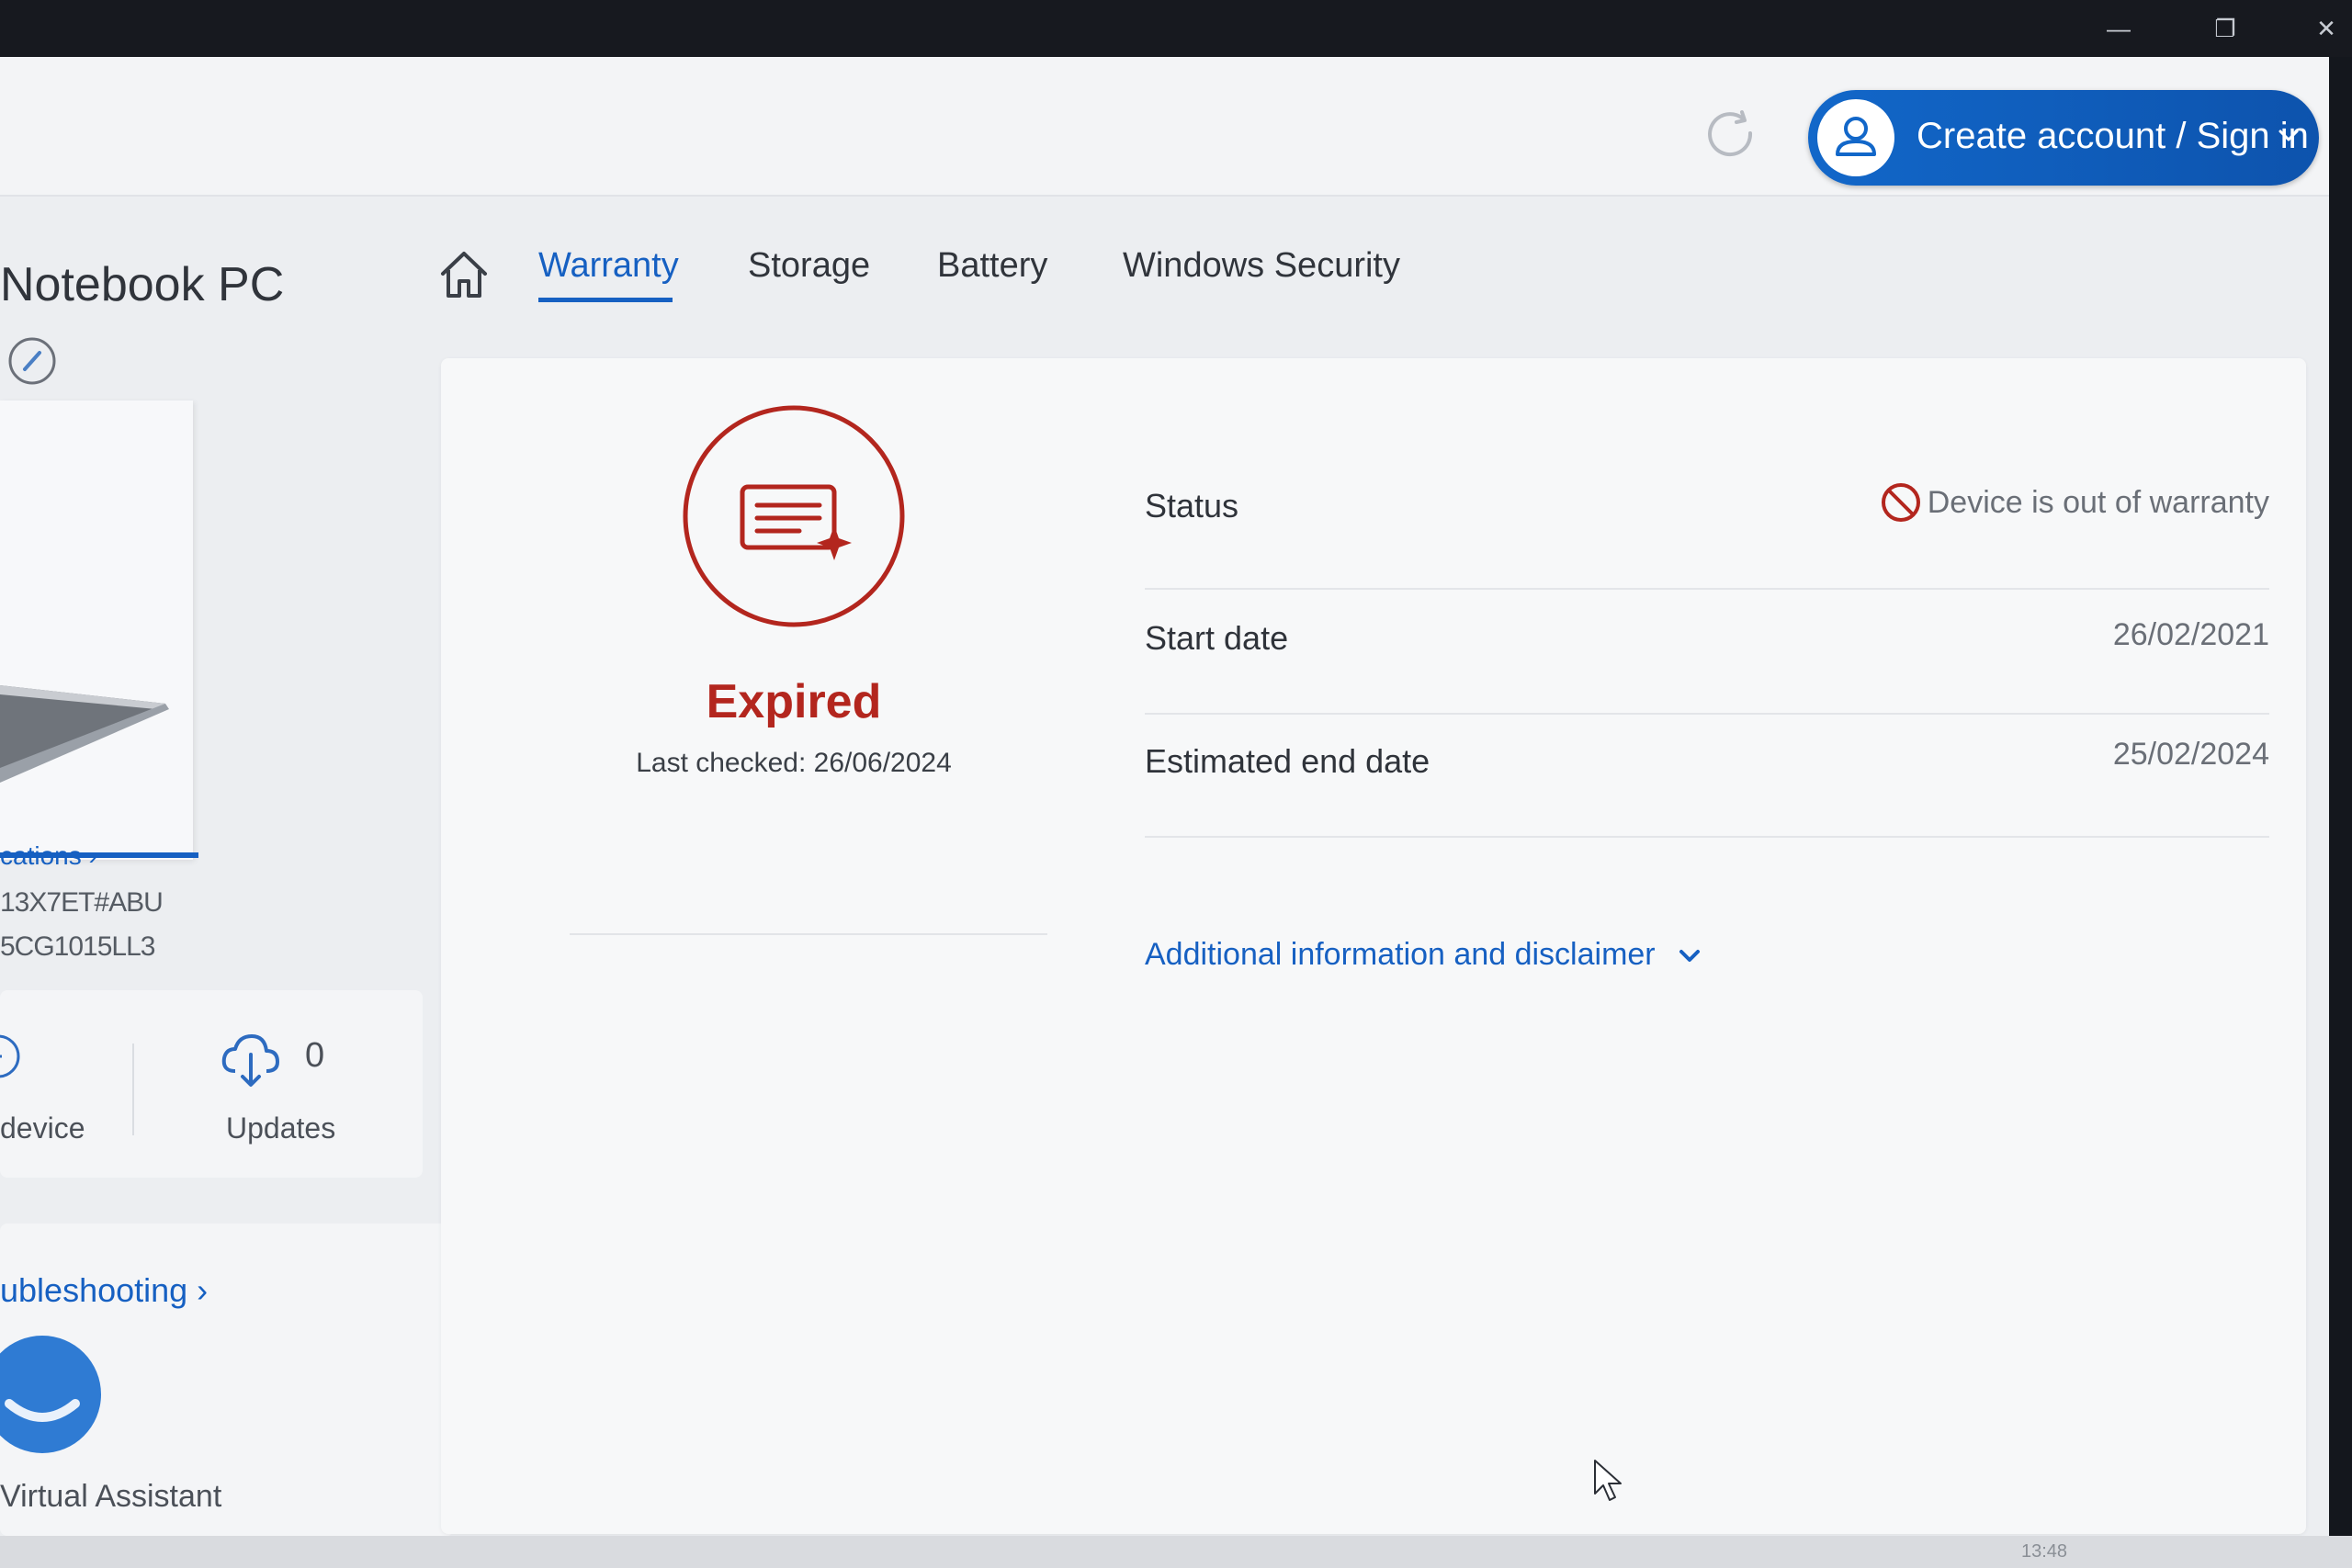 The height and width of the screenshot is (1568, 2352). I want to click on status-value: Device is out of warranty, so click(2074, 502).